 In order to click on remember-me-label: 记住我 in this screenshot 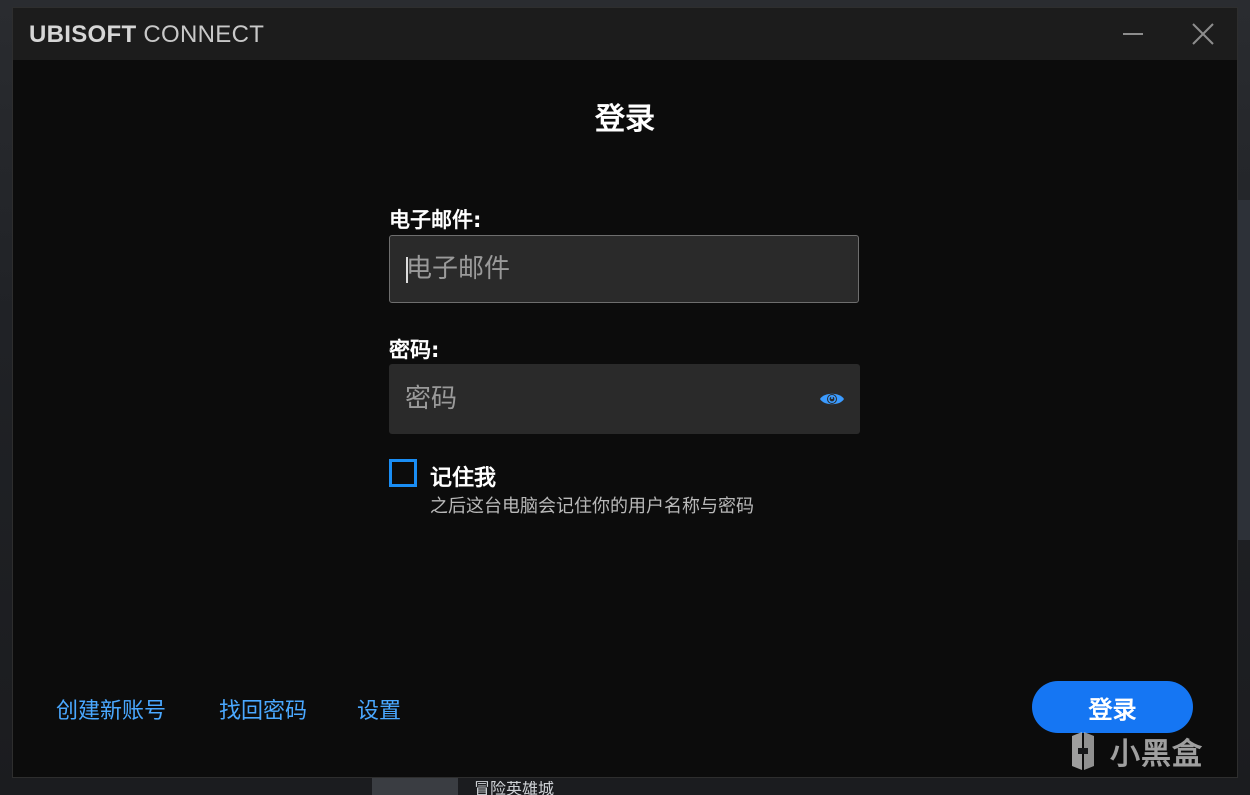, I will do `click(463, 476)`.